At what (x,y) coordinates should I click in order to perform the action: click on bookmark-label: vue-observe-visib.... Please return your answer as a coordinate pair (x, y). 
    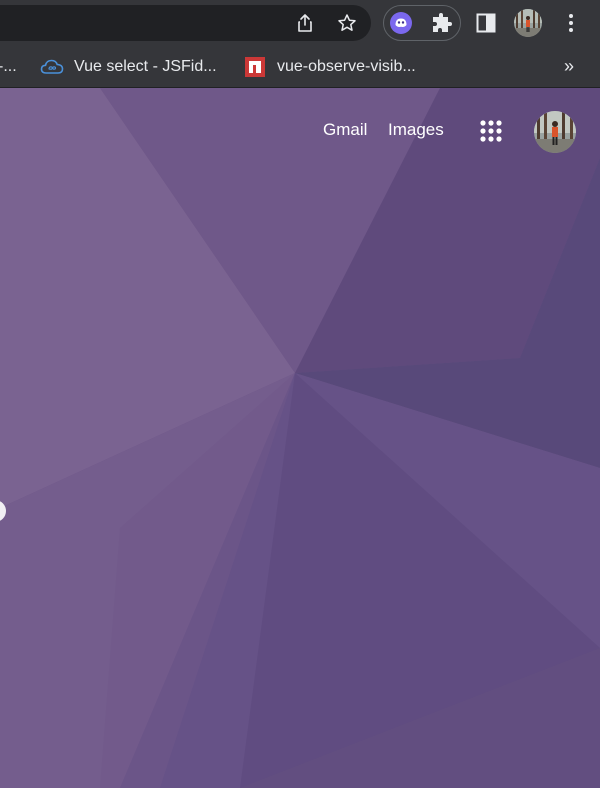
    Looking at the image, I should click on (346, 66).